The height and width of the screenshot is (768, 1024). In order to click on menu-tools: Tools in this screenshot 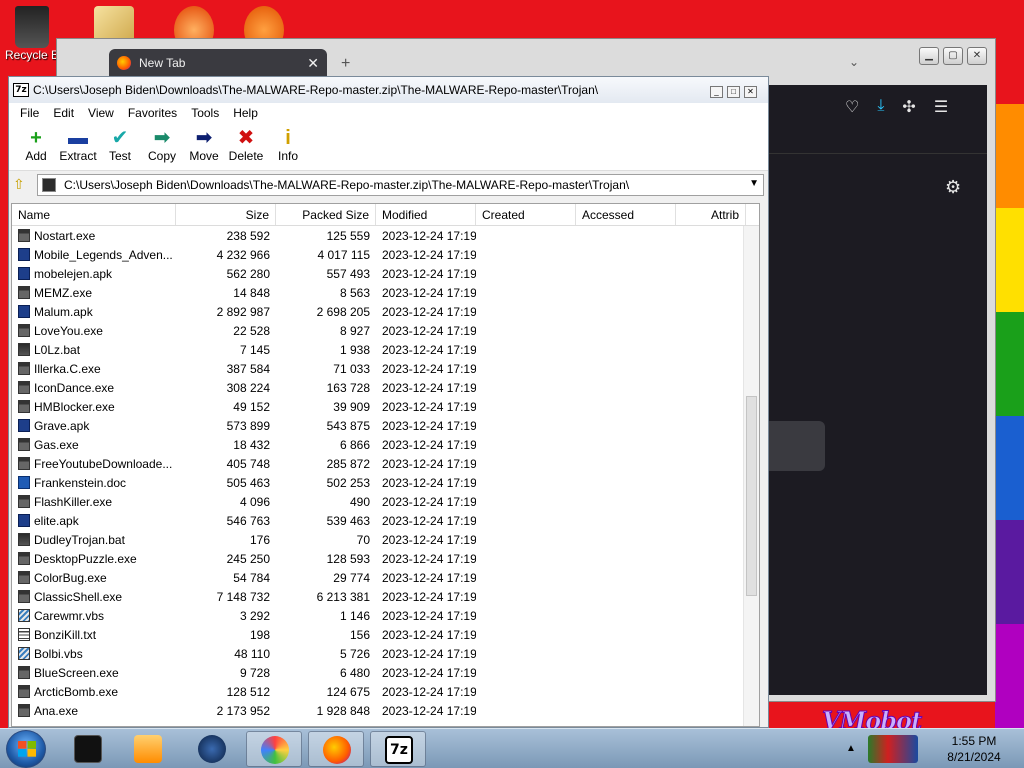, I will do `click(205, 113)`.